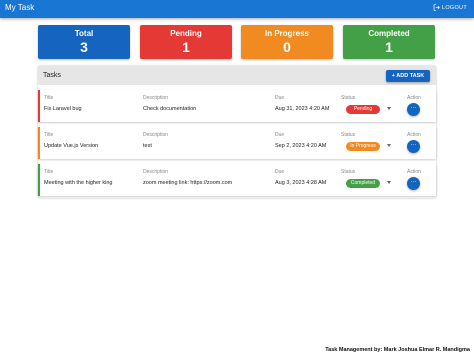 This screenshot has width=474, height=356. I want to click on status-chip: Completed, so click(363, 183).